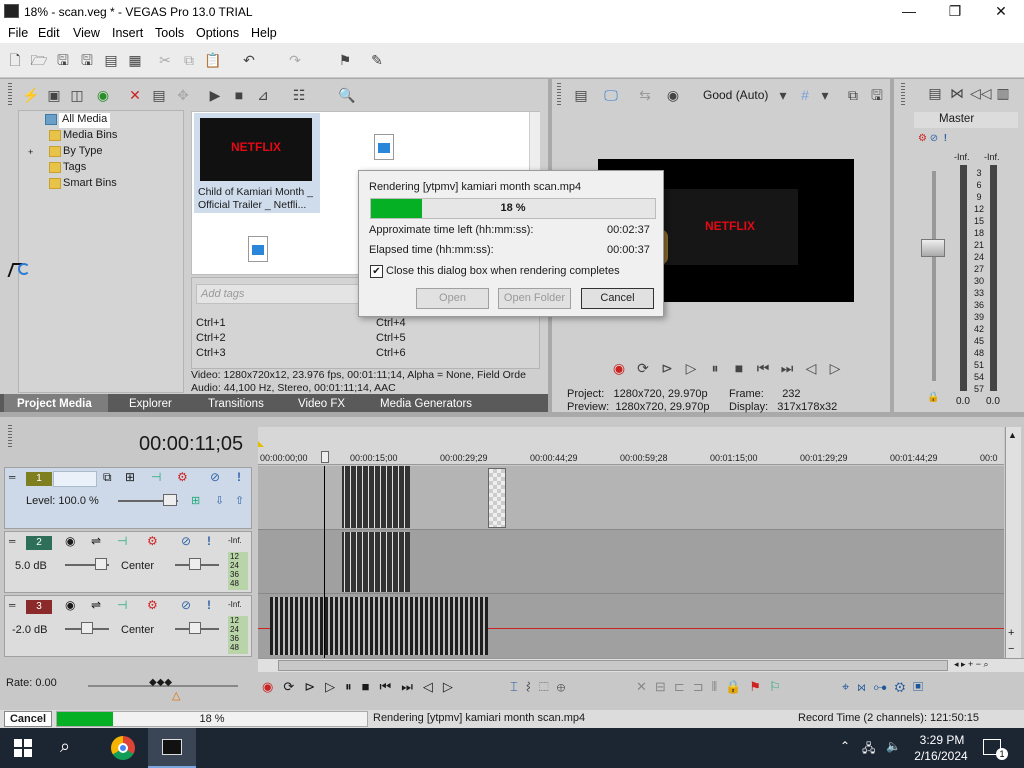  Describe the element at coordinates (101, 564) in the screenshot. I see `volume-slider-handle` at that location.